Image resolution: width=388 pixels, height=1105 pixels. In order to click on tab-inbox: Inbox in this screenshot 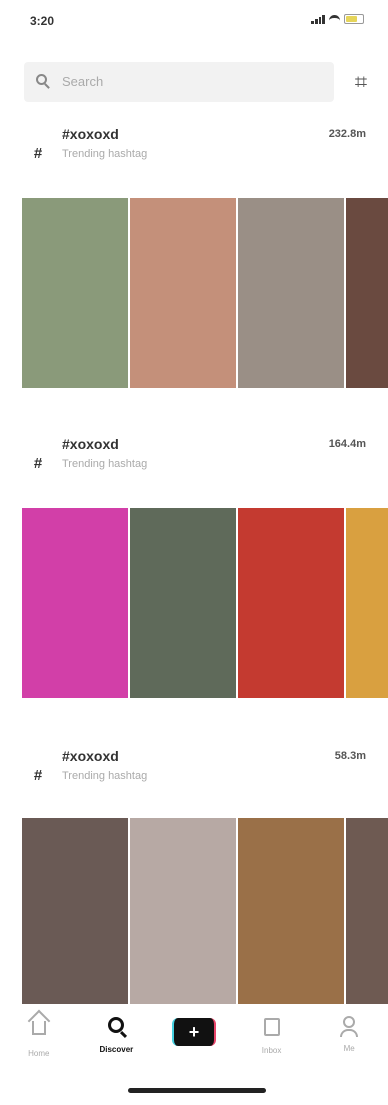, I will do `click(272, 1031)`.